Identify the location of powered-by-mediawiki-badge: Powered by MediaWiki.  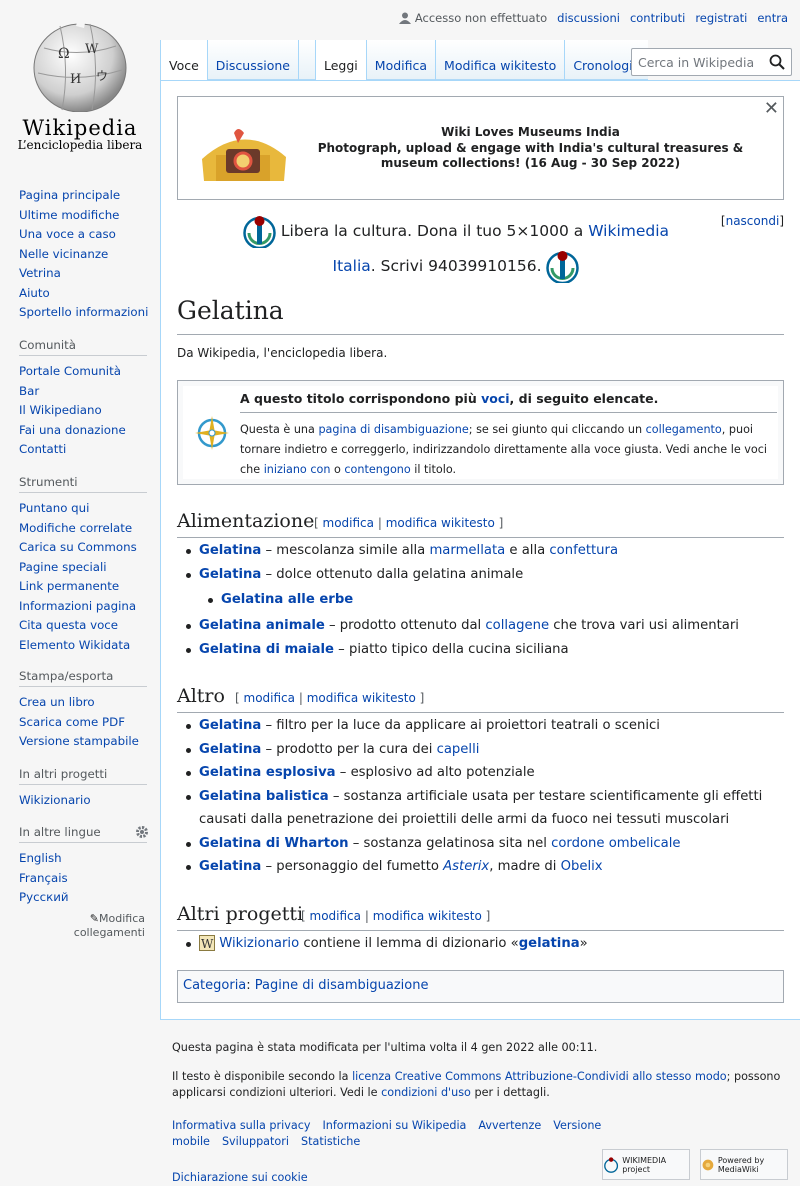
(744, 1164).